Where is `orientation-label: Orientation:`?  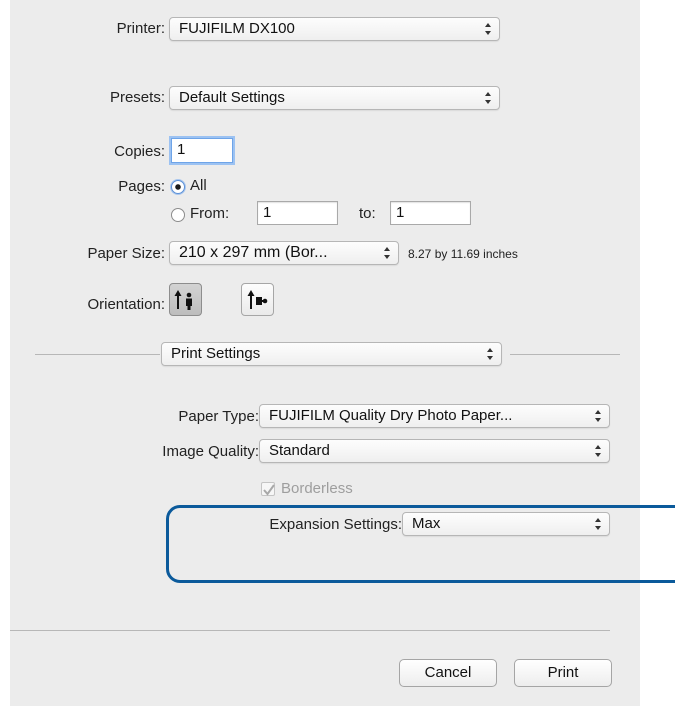 orientation-label: Orientation: is located at coordinates (126, 304).